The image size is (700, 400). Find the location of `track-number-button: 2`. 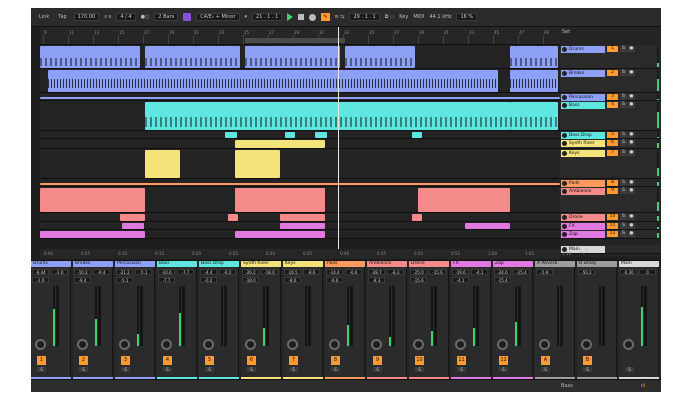

track-number-button: 2 is located at coordinates (612, 73).